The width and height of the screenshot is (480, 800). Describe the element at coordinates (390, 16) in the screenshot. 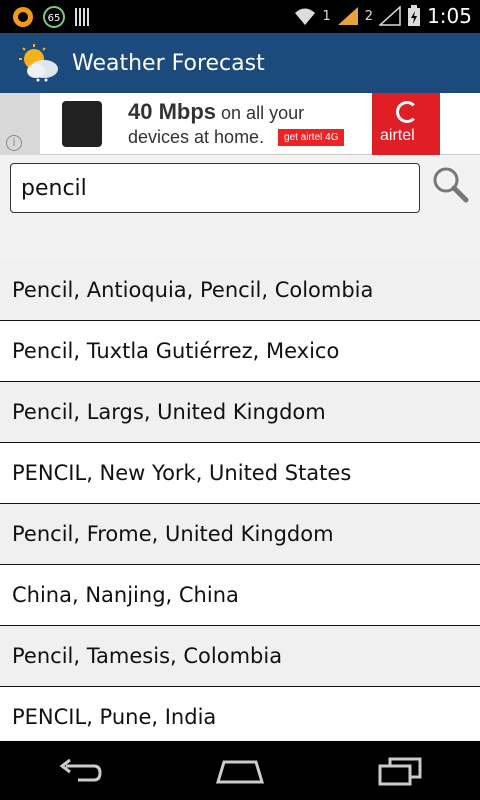

I see `signal-2-icon` at that location.